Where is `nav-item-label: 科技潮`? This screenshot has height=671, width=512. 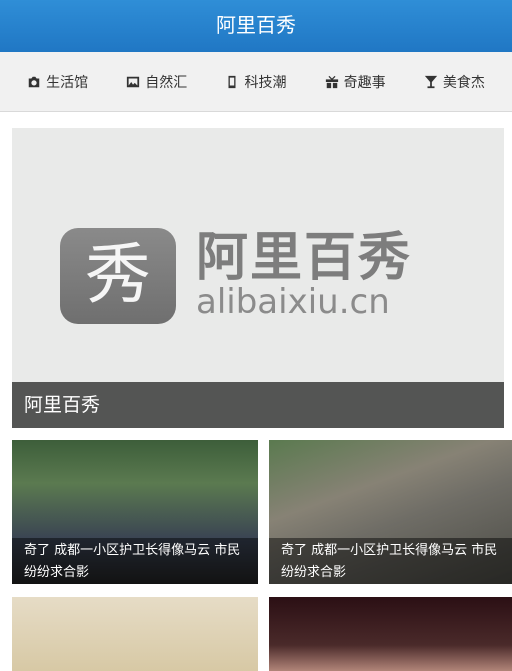
nav-item-label: 科技潮 is located at coordinates (265, 82).